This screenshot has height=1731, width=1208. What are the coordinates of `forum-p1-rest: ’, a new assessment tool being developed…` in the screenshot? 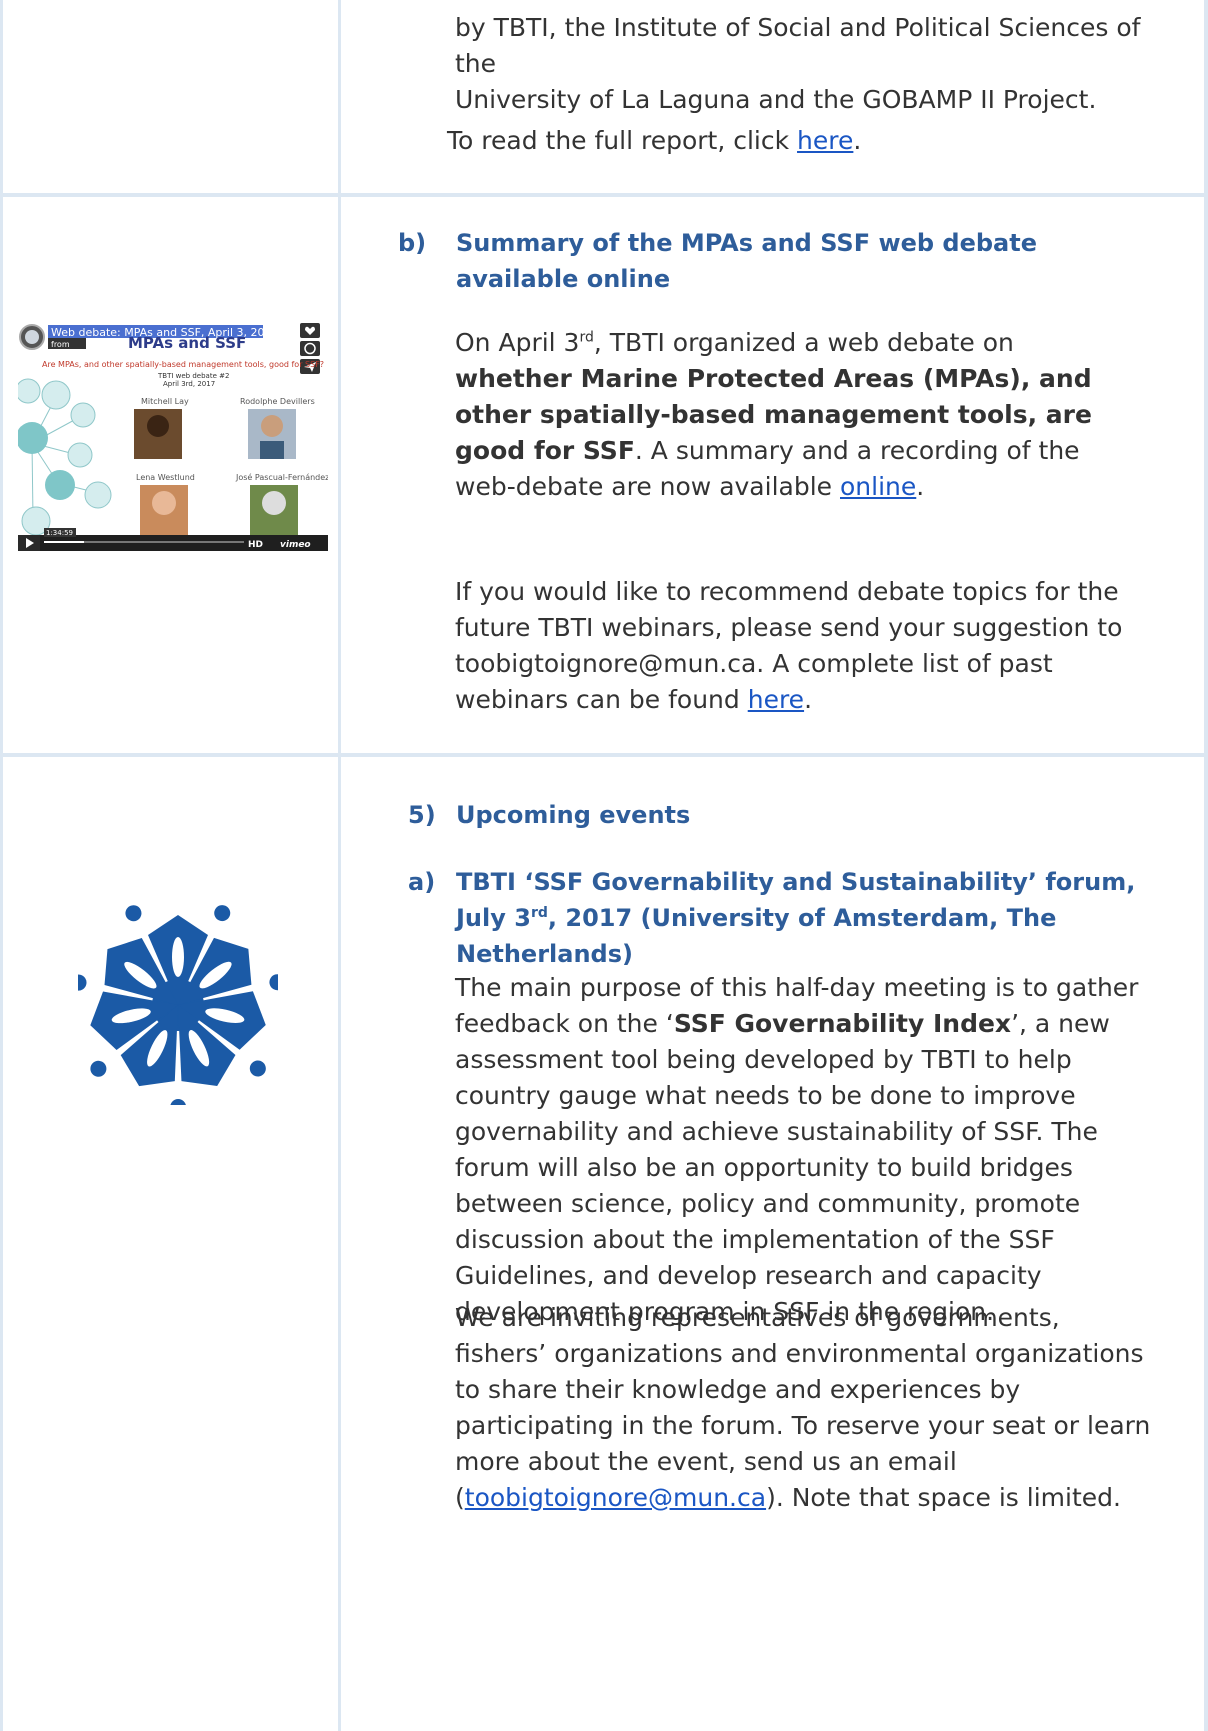 It's located at (782, 1167).